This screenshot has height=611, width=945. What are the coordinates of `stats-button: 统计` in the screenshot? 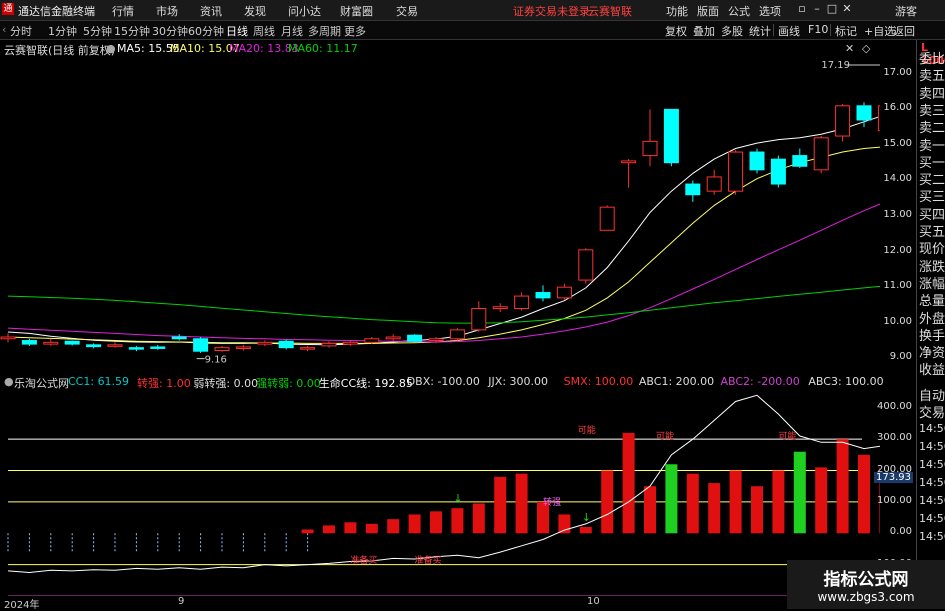 It's located at (760, 31).